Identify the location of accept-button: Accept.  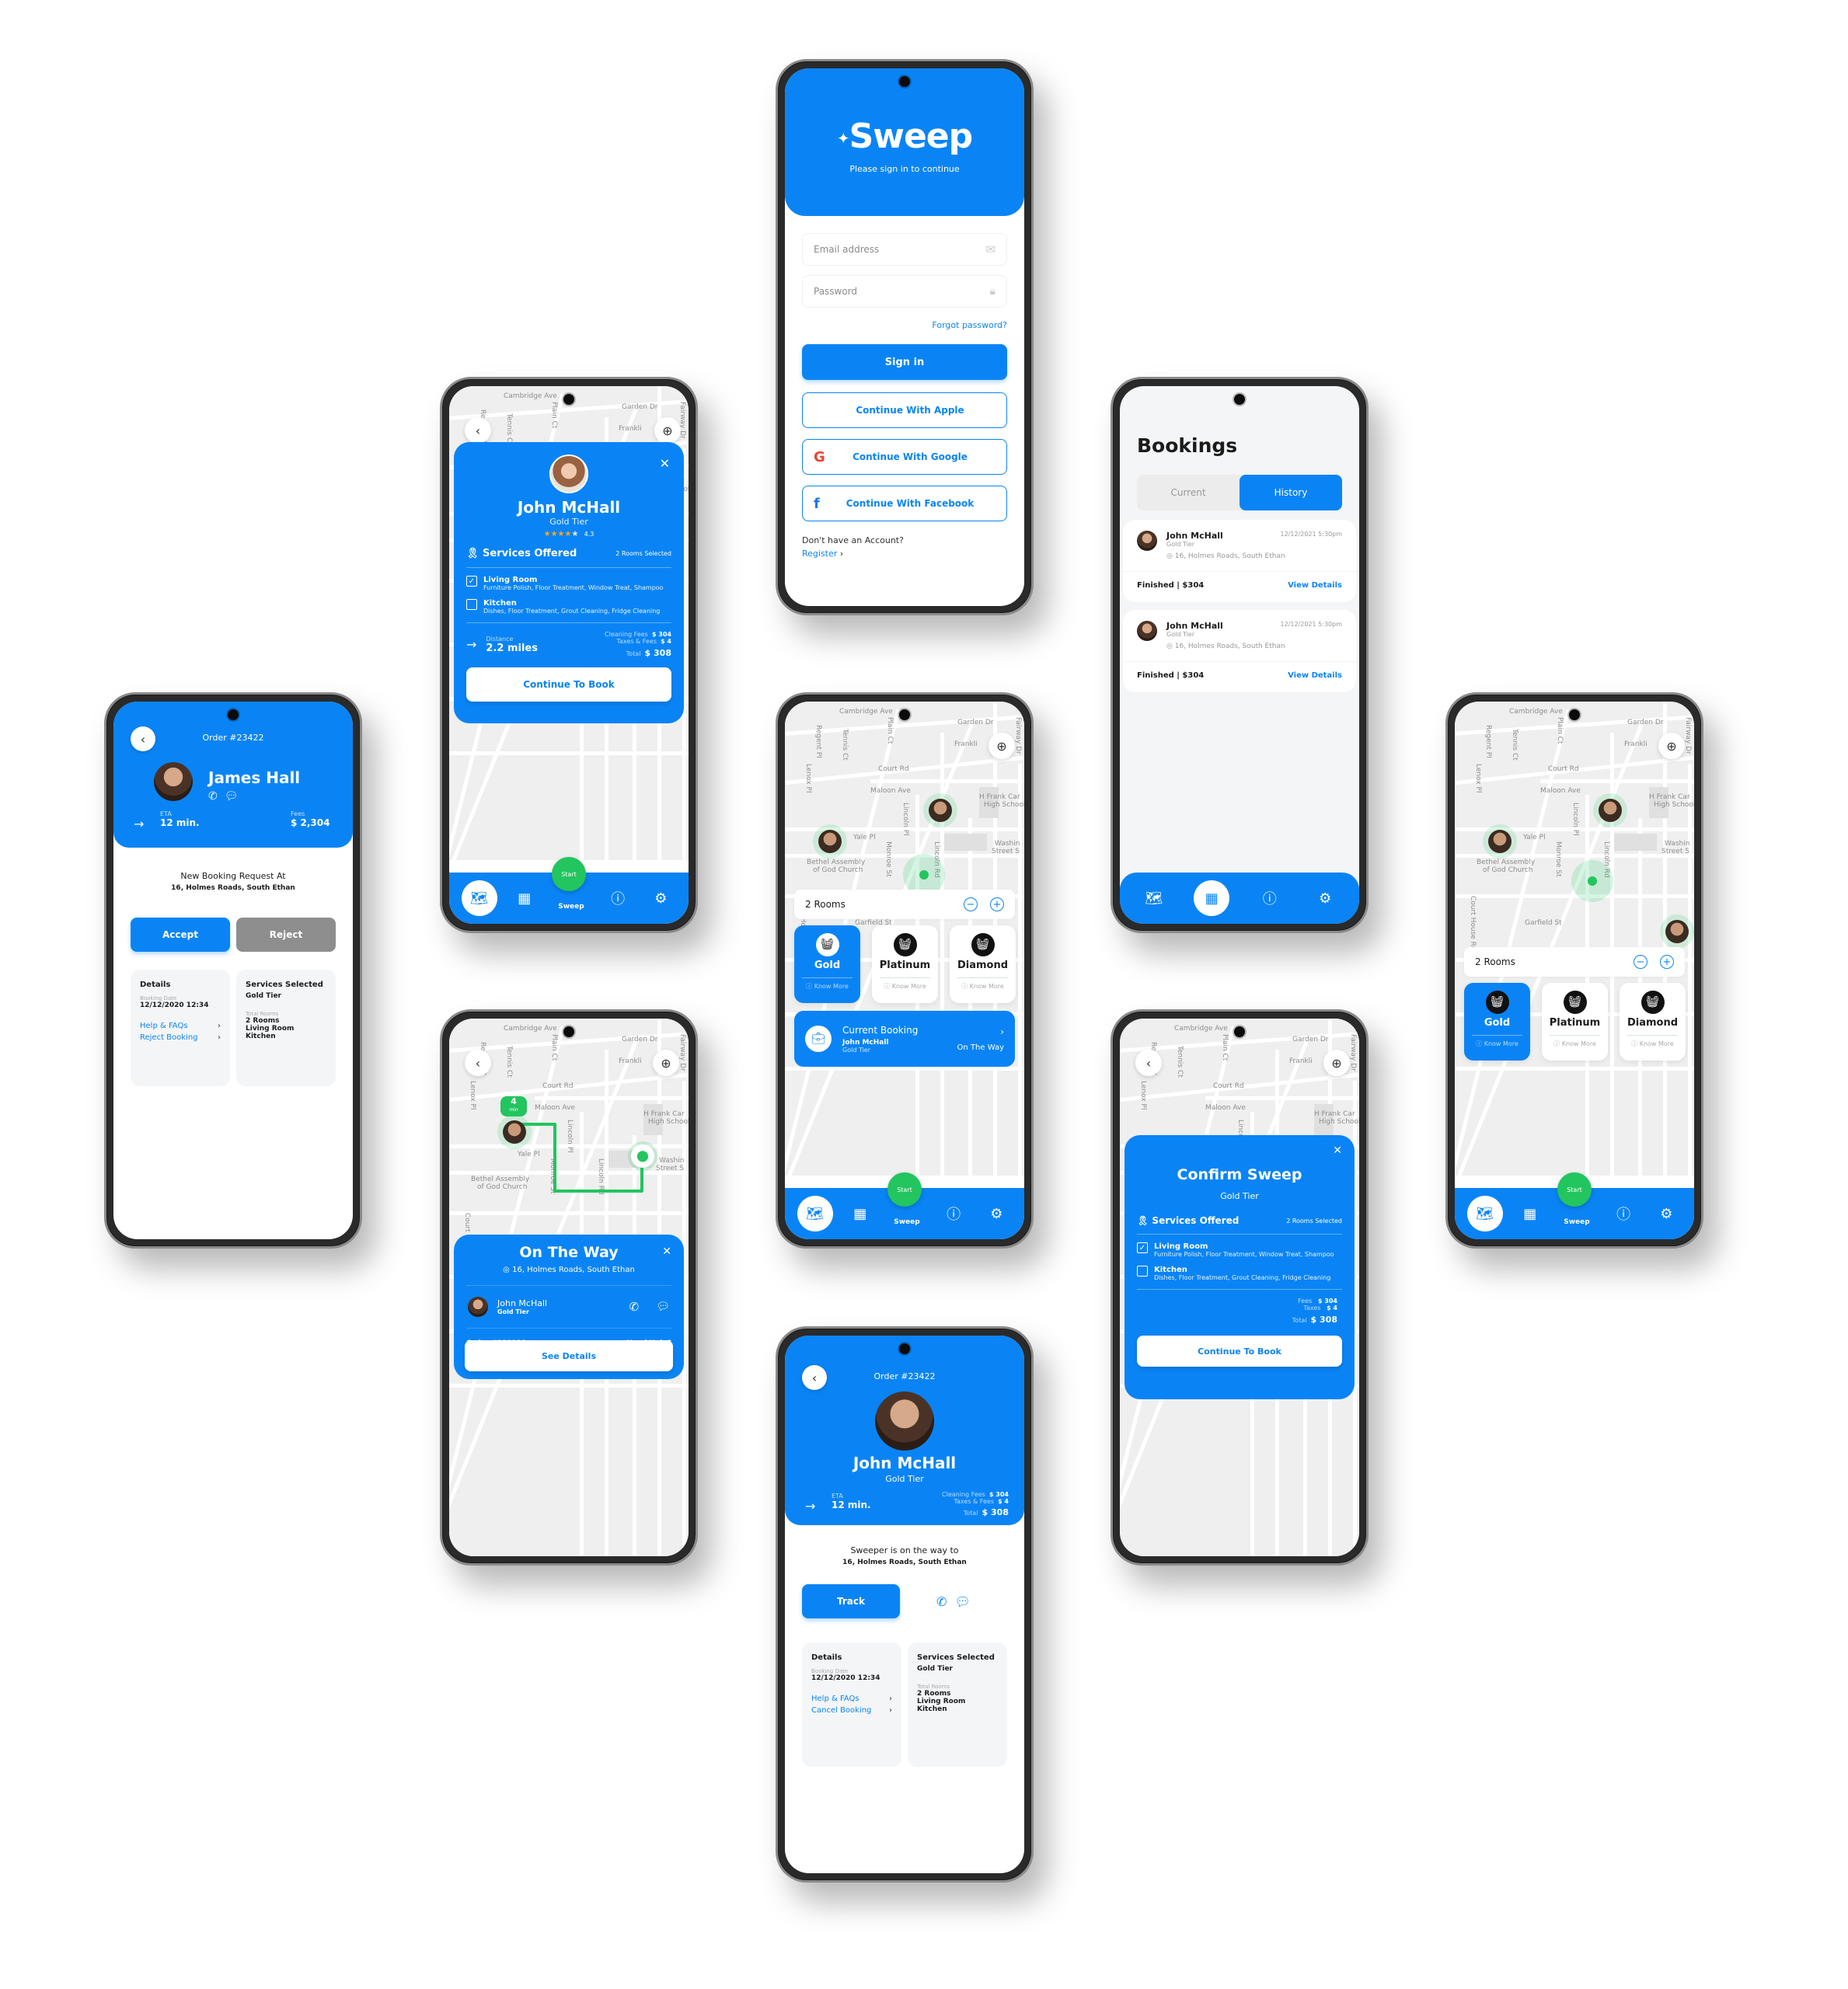
(180, 935).